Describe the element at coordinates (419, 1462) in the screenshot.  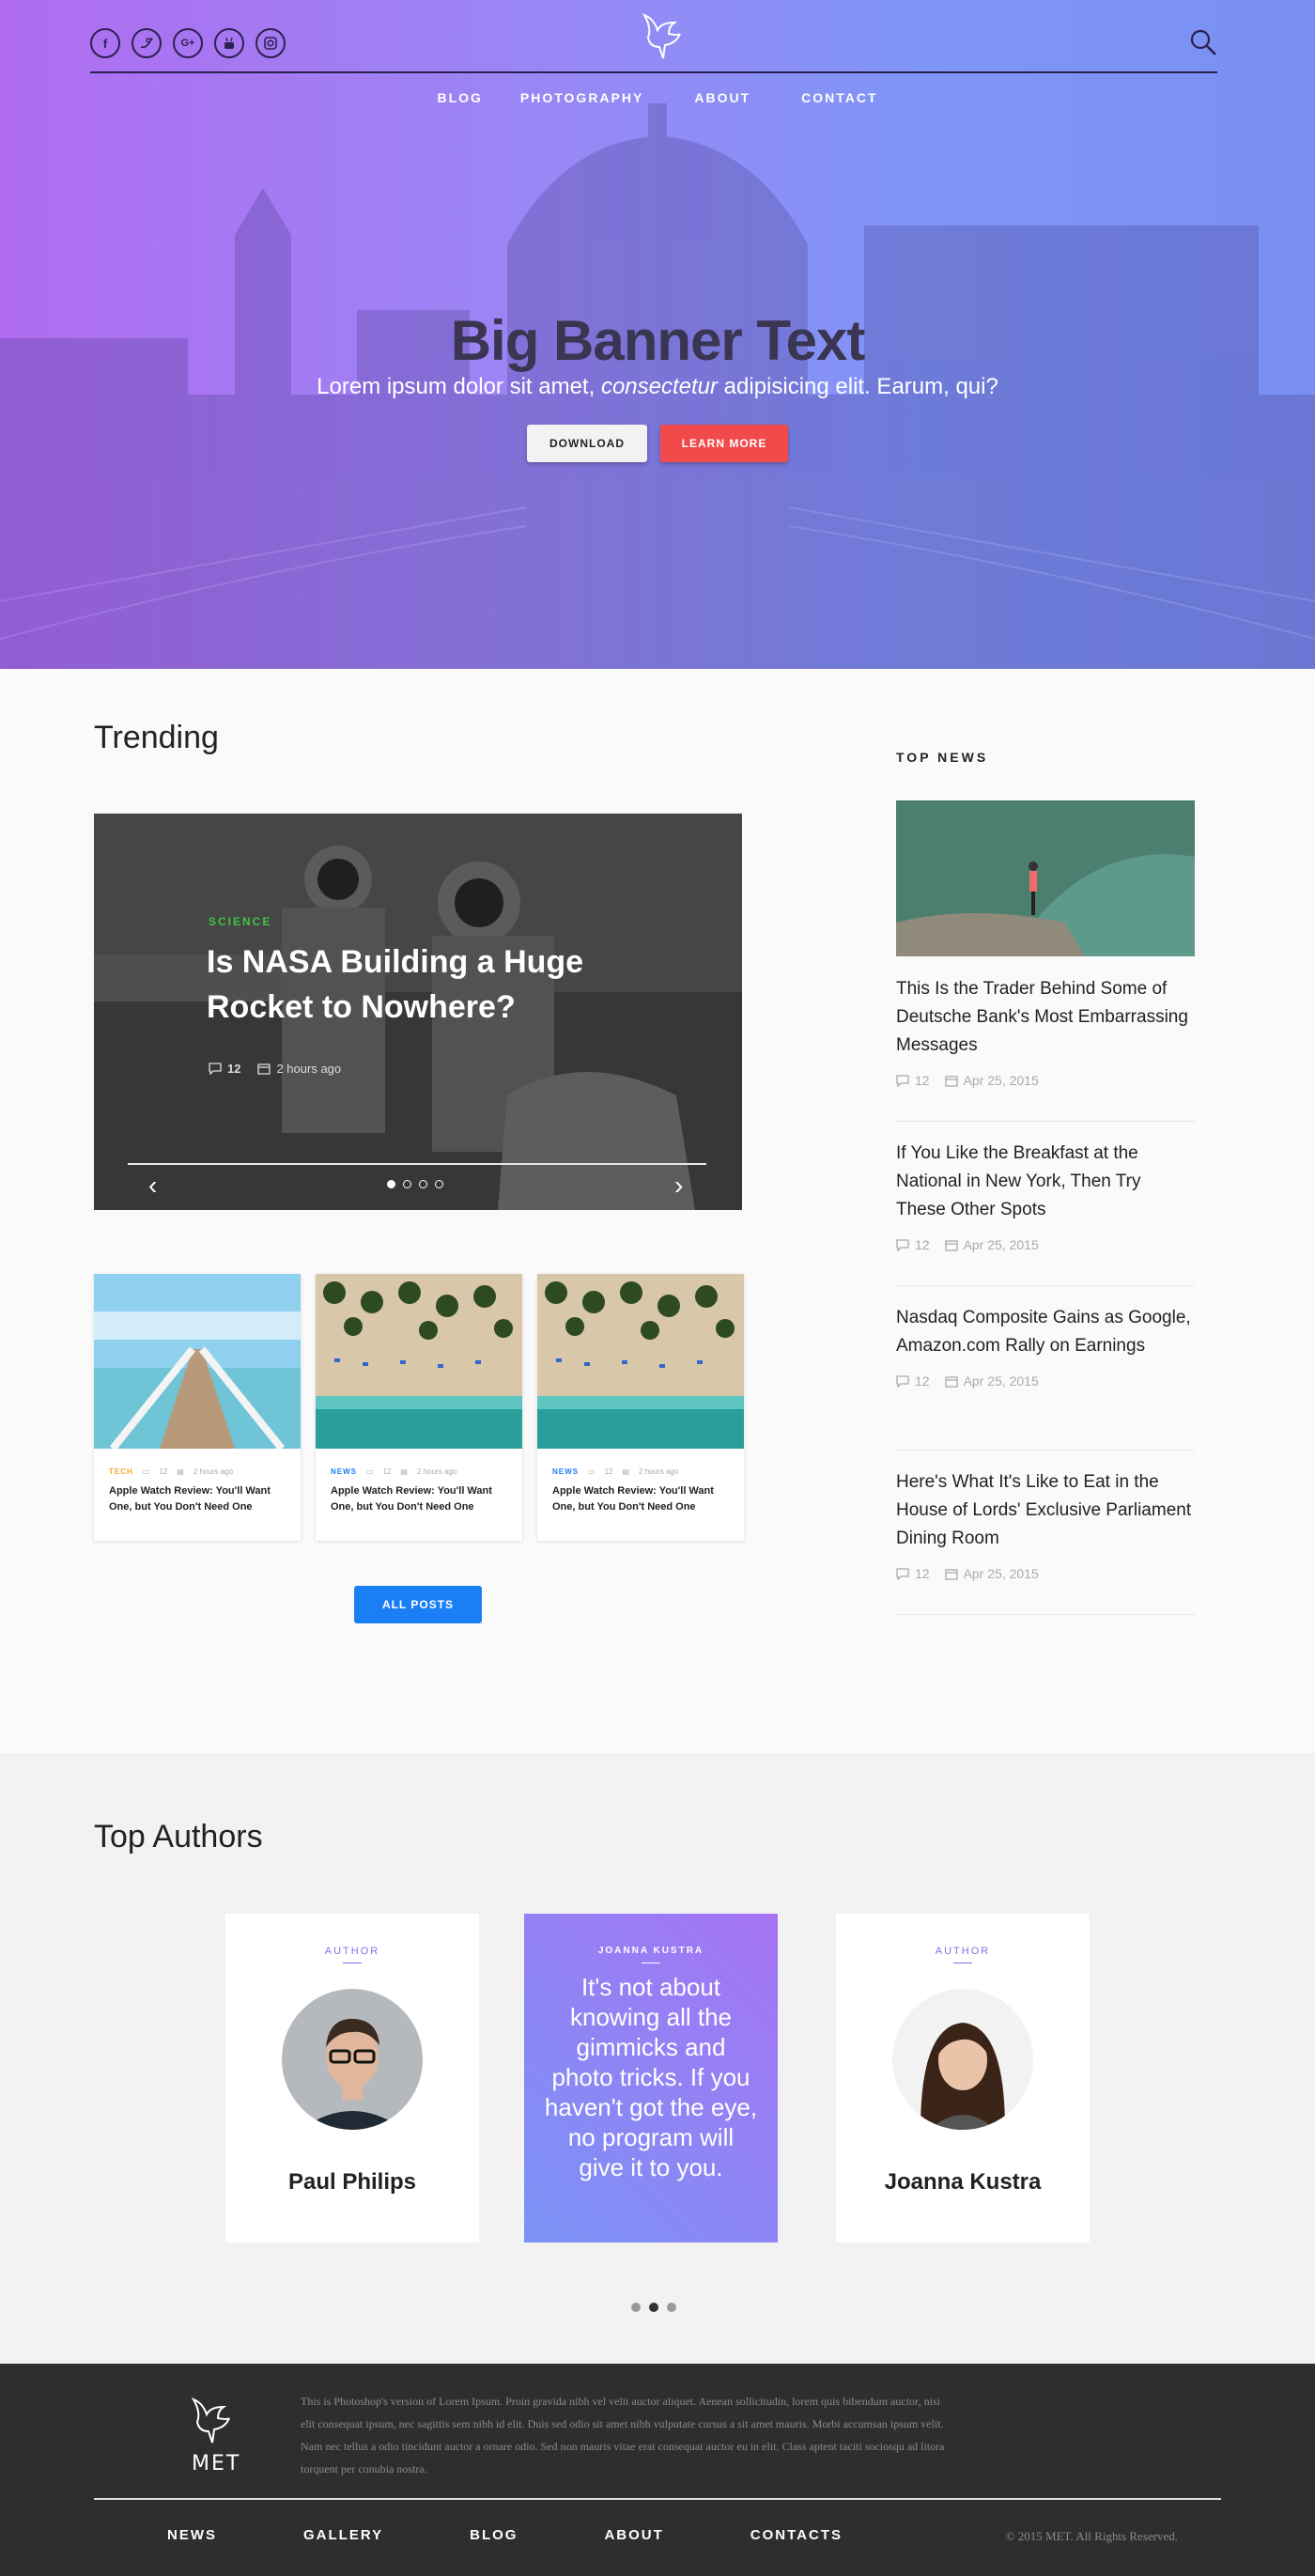
I see `card-meta: NEWS ▭ 12 ▤ 2 hours ago` at that location.